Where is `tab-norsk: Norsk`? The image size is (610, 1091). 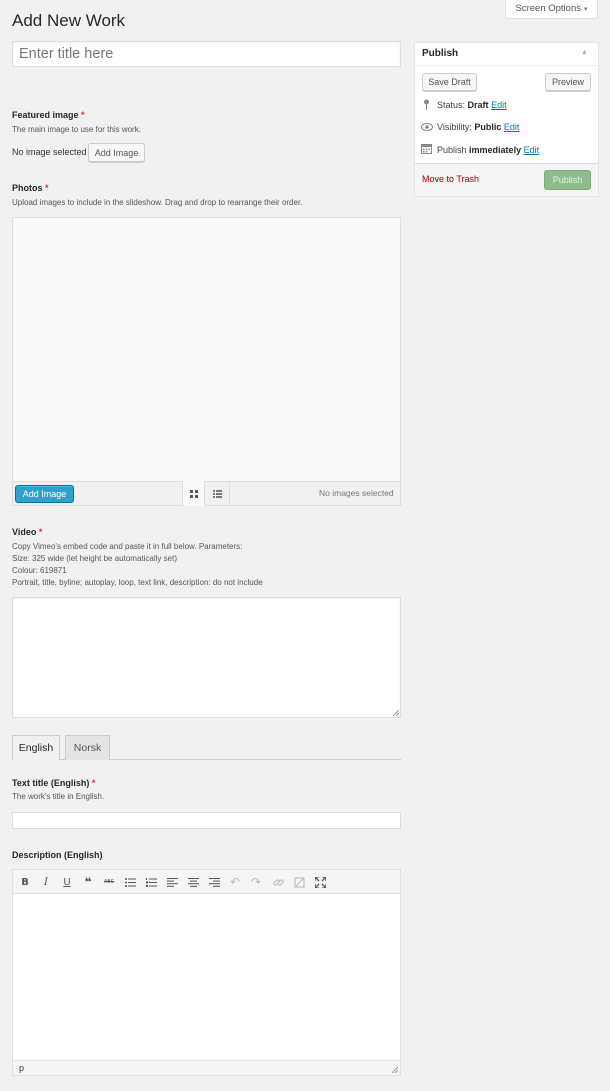
tab-norsk: Norsk is located at coordinates (87, 747).